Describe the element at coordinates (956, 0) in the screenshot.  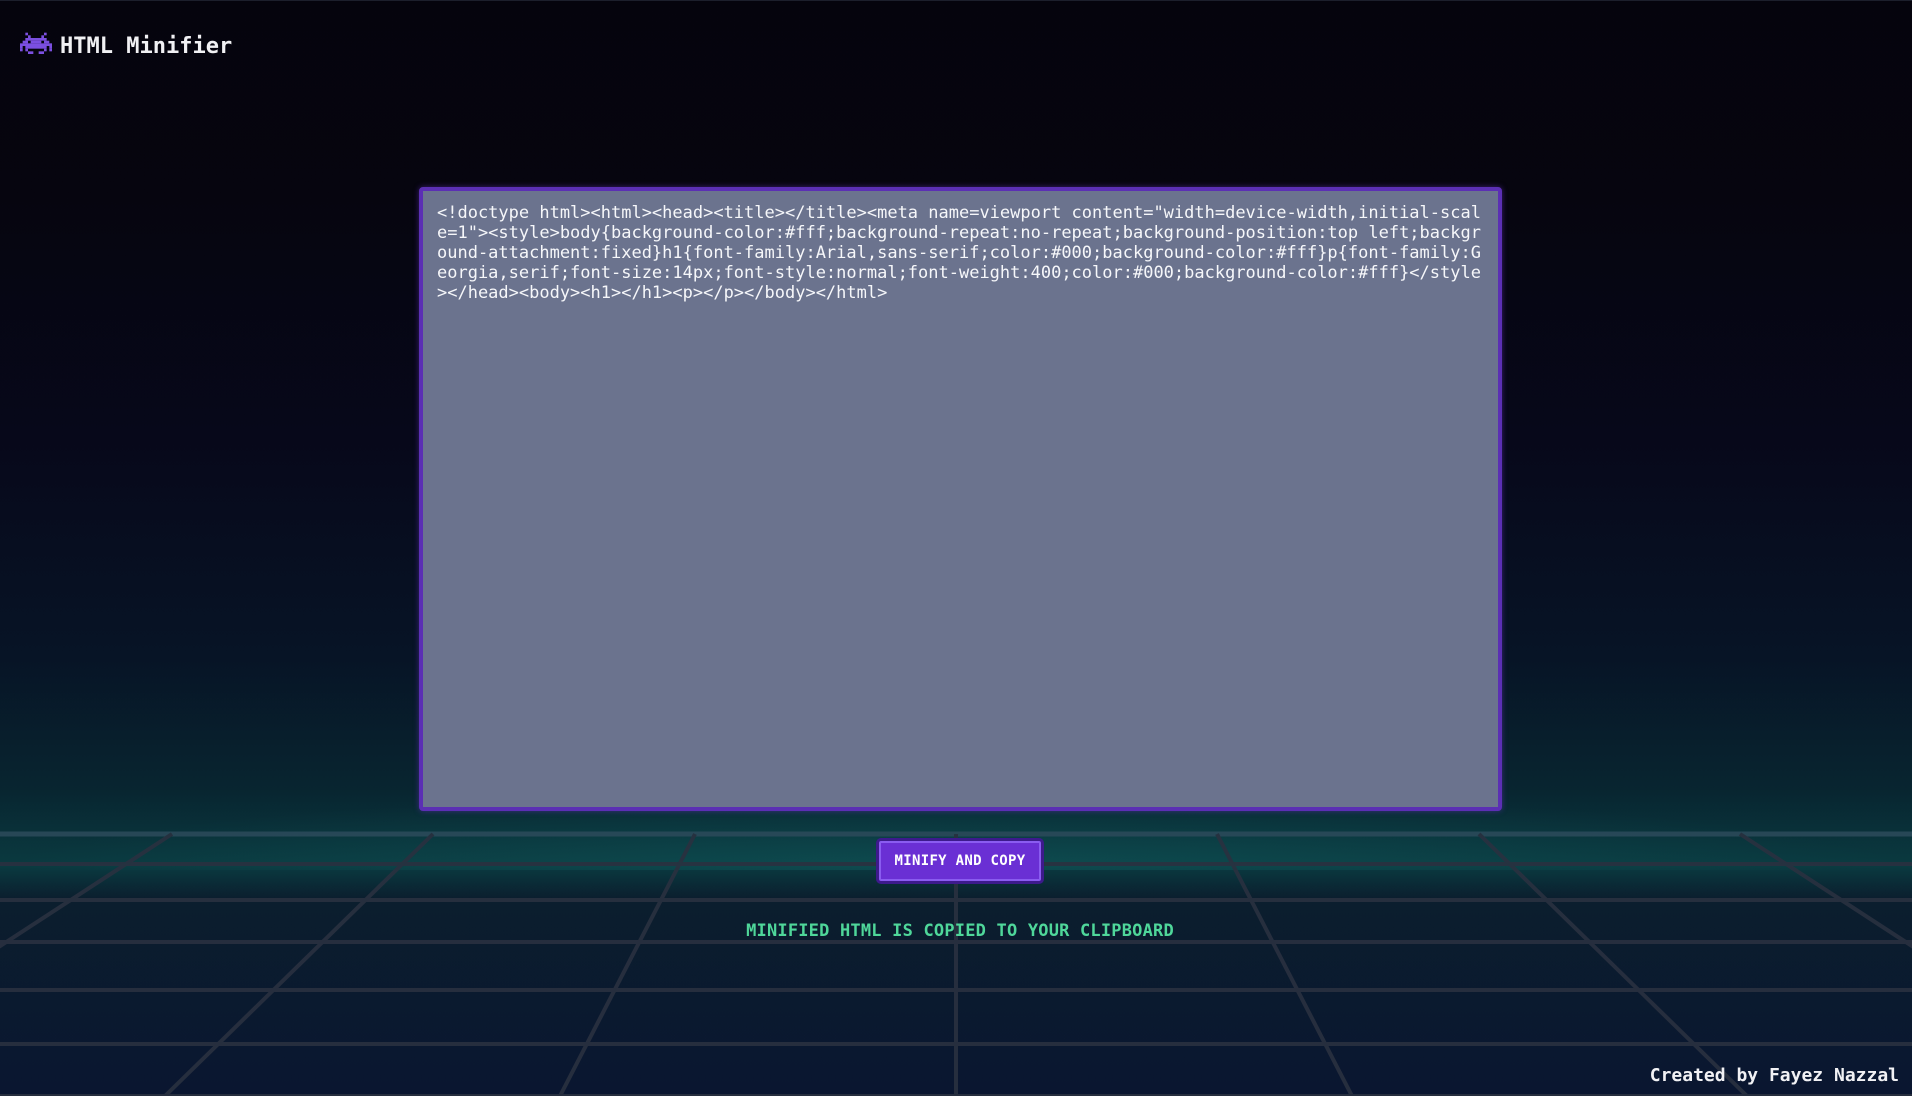
I see `top-border` at that location.